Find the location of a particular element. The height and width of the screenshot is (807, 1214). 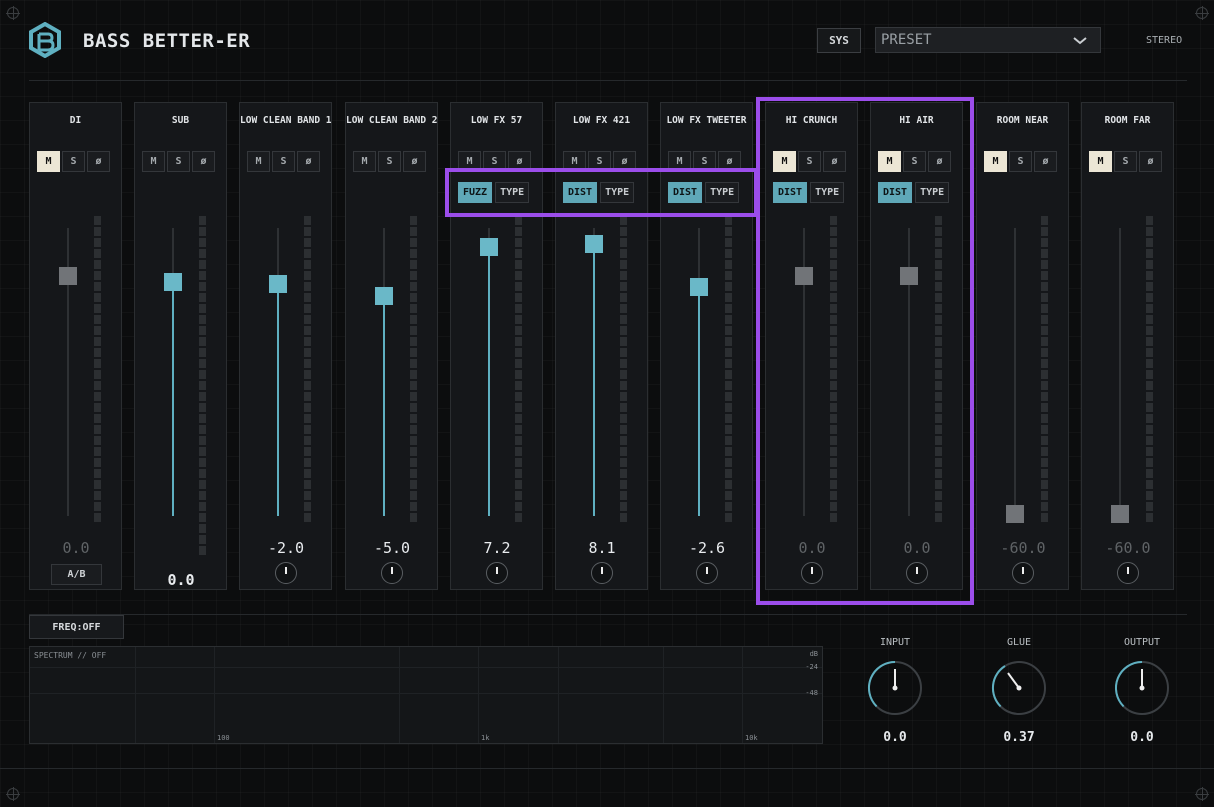

footer-divider is located at coordinates (607, 768).